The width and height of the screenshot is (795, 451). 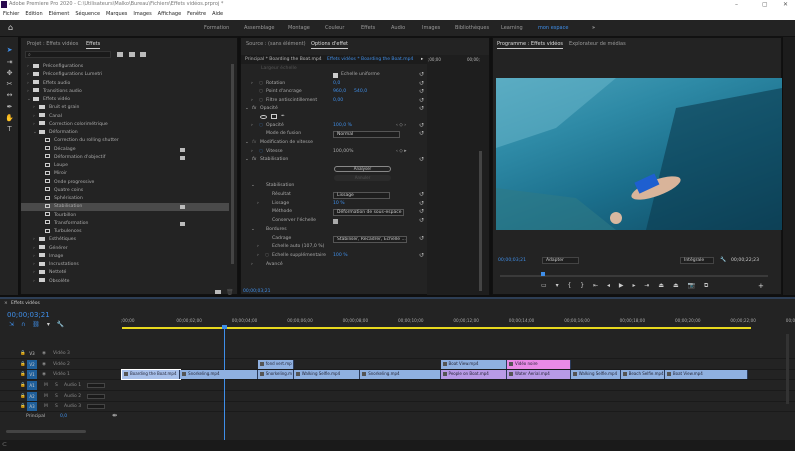 What do you see at coordinates (275, 374) in the screenshot?
I see `timeline-clip: Snorkeling.m` at bounding box center [275, 374].